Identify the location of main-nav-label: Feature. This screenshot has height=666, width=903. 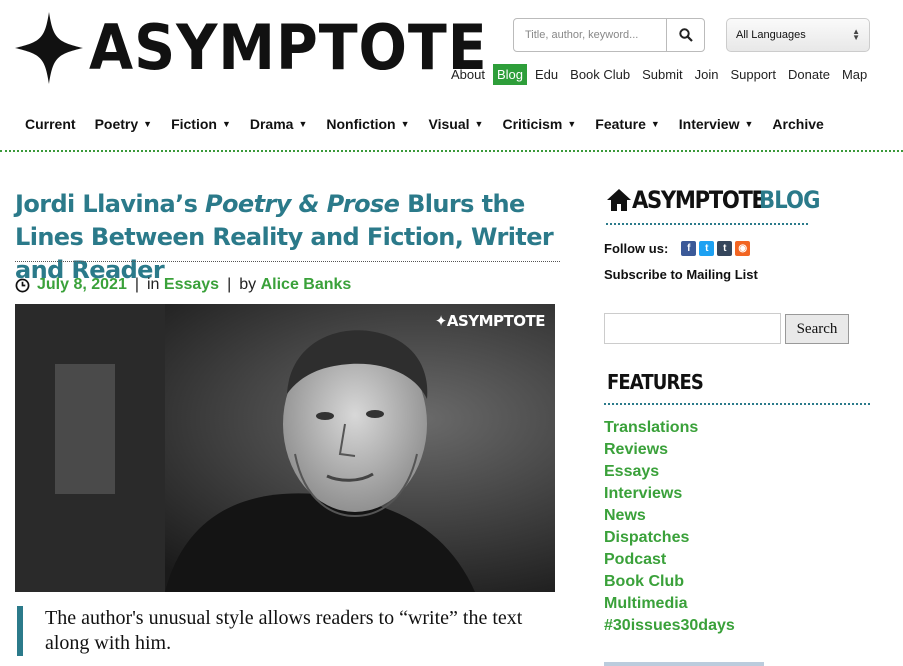
(620, 124).